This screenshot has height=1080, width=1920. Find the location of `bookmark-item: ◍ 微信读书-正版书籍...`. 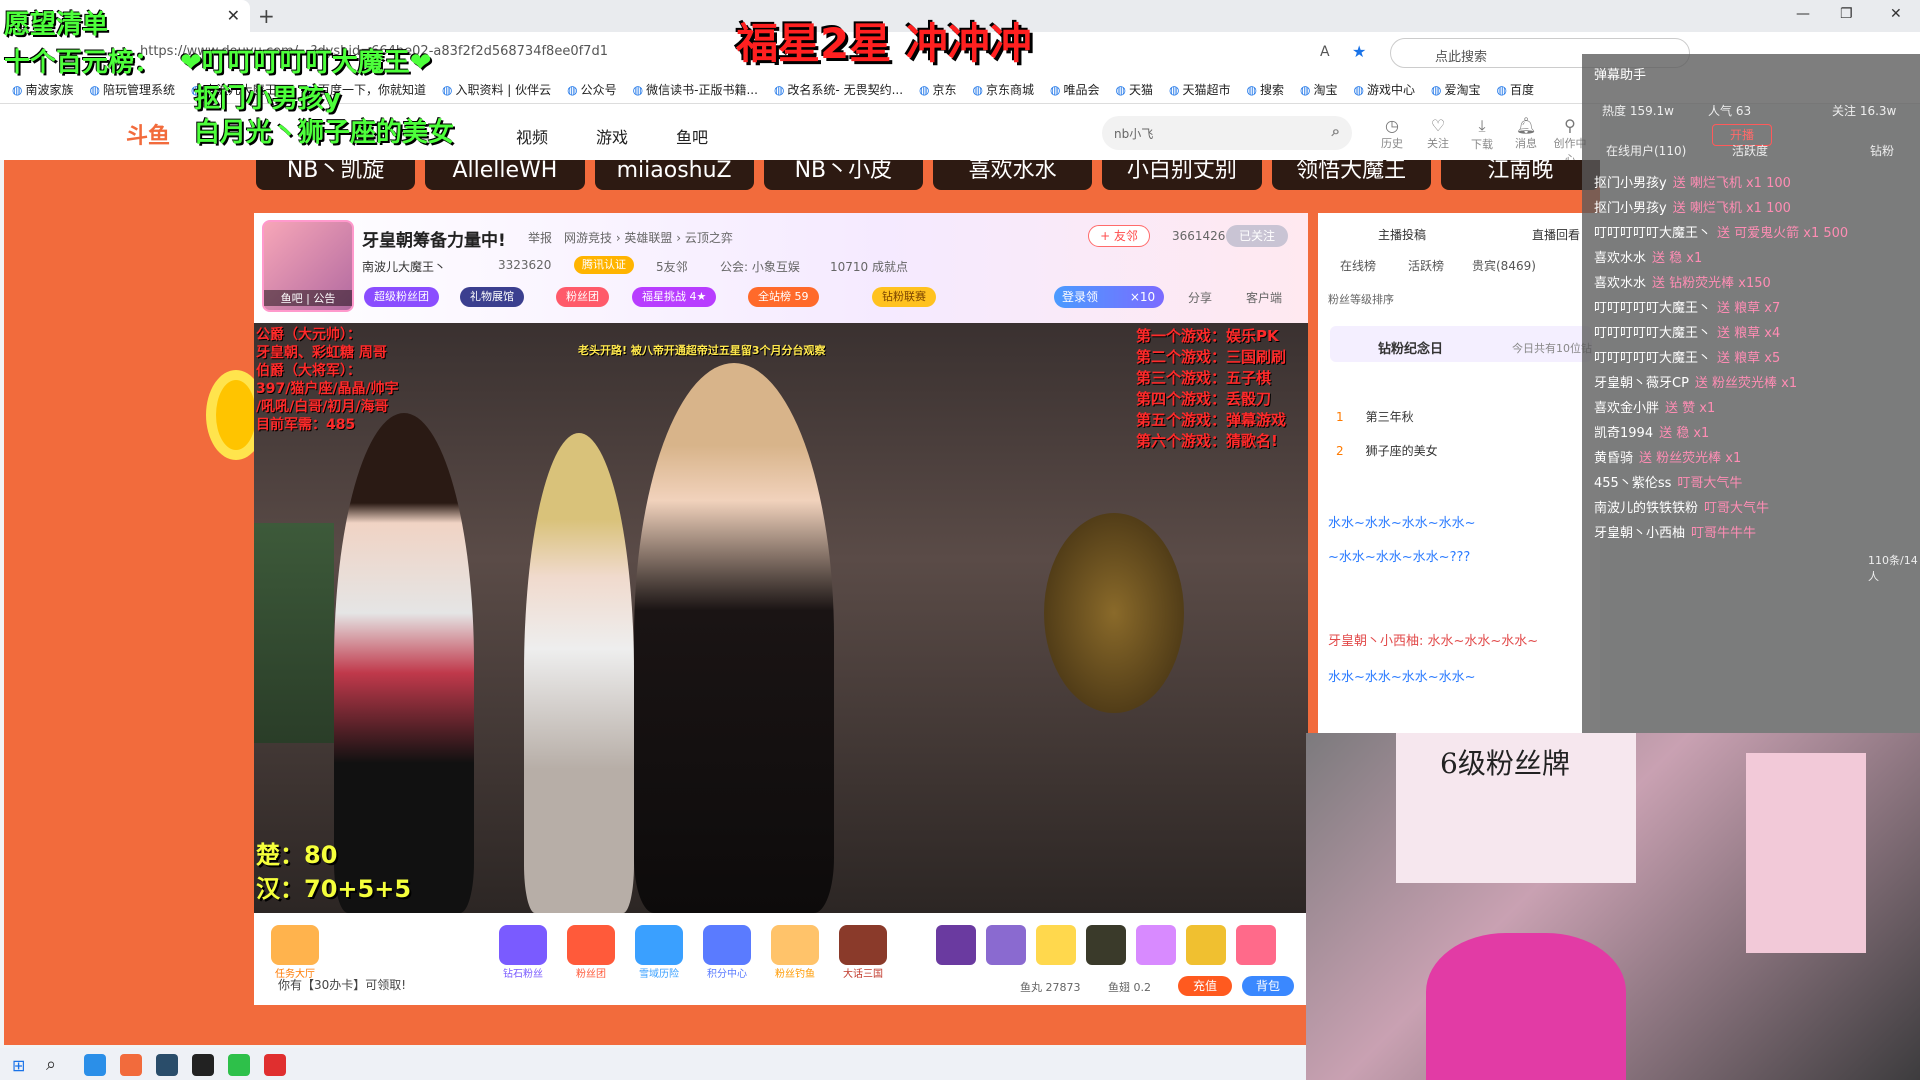

bookmark-item: ◍ 微信读书-正版书籍... is located at coordinates (695, 89).